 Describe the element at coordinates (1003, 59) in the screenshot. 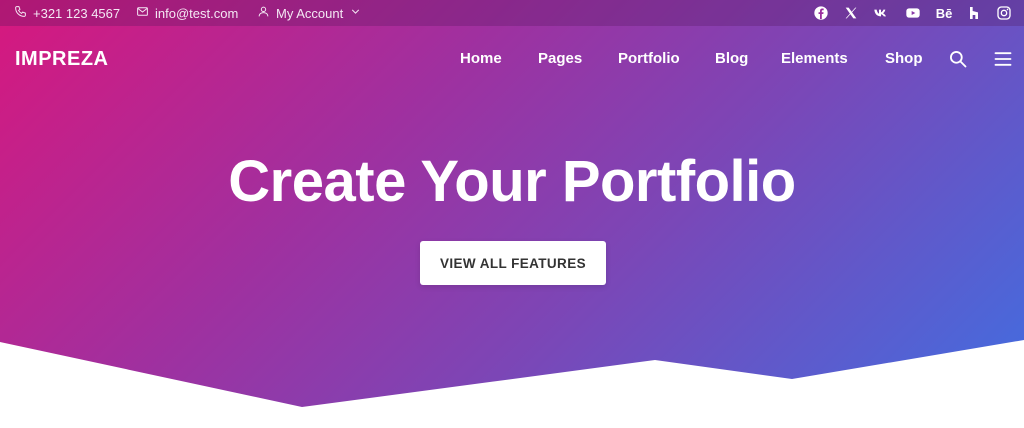

I see `menu-icon` at that location.